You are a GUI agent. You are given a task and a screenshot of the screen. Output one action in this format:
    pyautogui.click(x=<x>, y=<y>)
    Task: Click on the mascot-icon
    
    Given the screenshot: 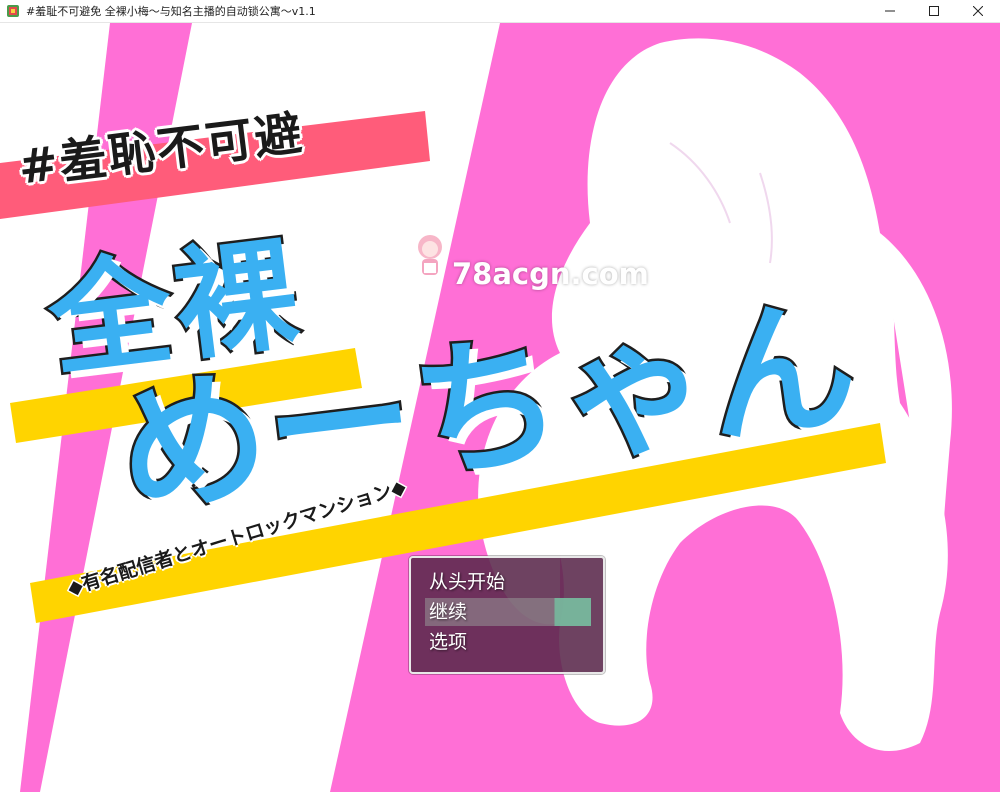 What is the action you would take?
    pyautogui.click(x=430, y=255)
    